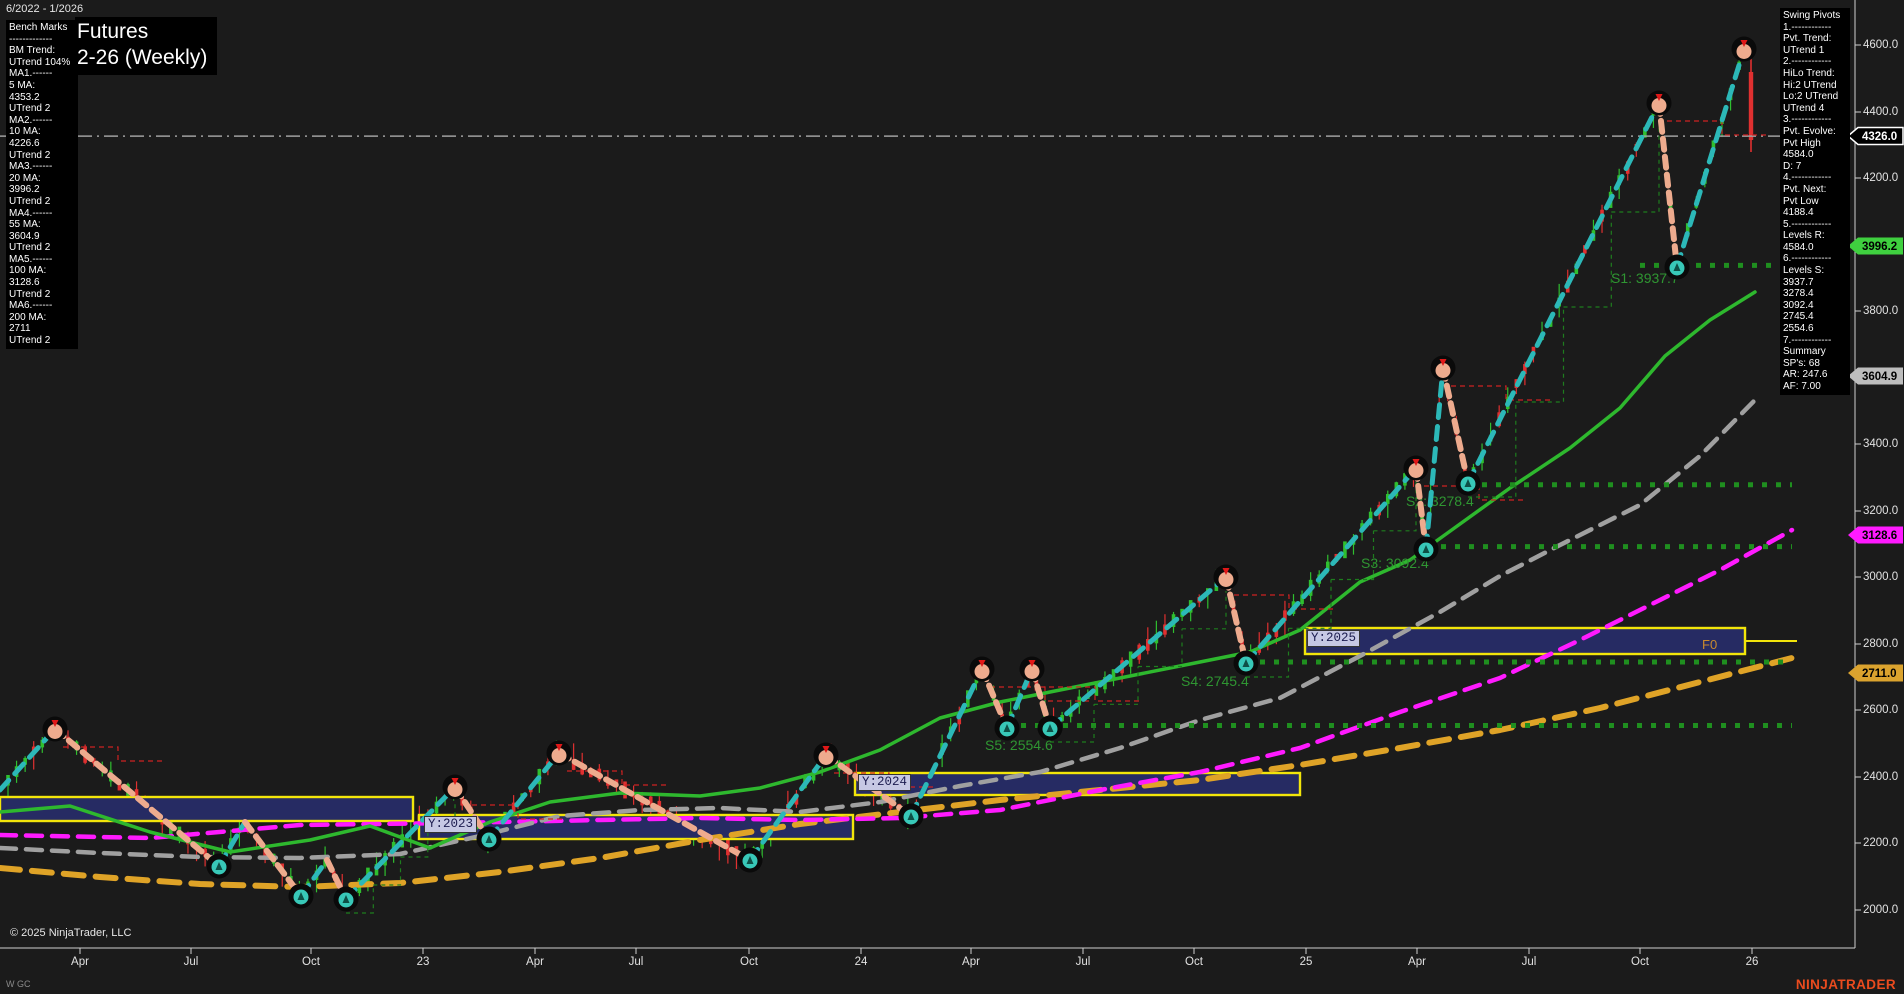 This screenshot has height=994, width=1904. What do you see at coordinates (1879, 377) in the screenshot?
I see `price-badge-label: 3604.9` at bounding box center [1879, 377].